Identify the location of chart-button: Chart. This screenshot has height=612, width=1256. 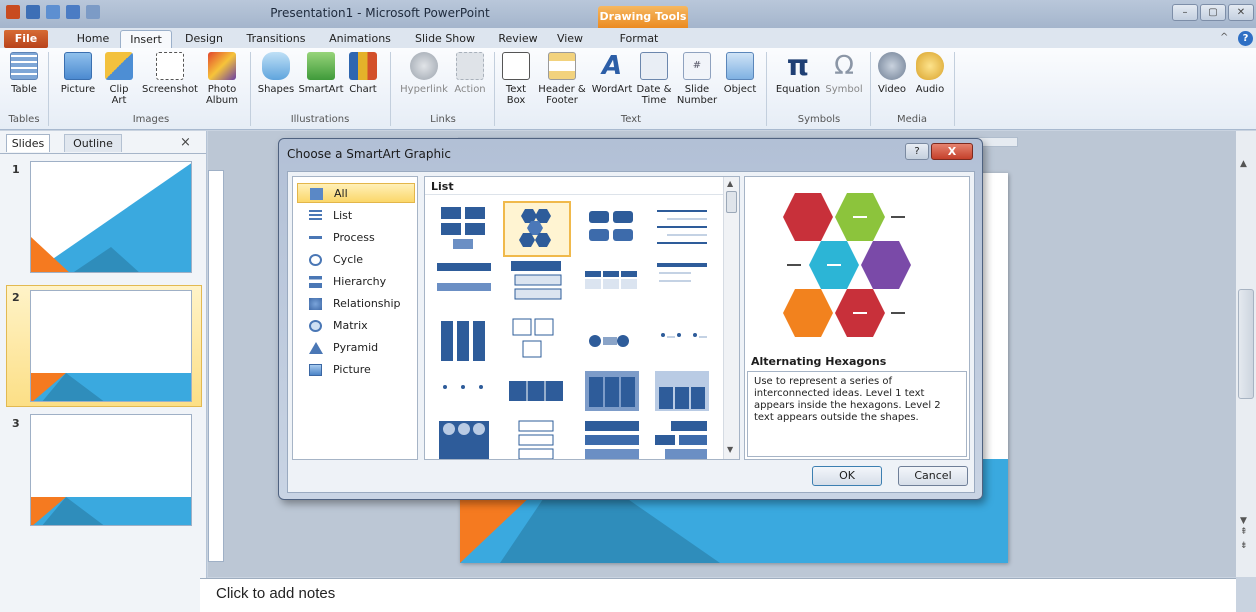
(363, 83).